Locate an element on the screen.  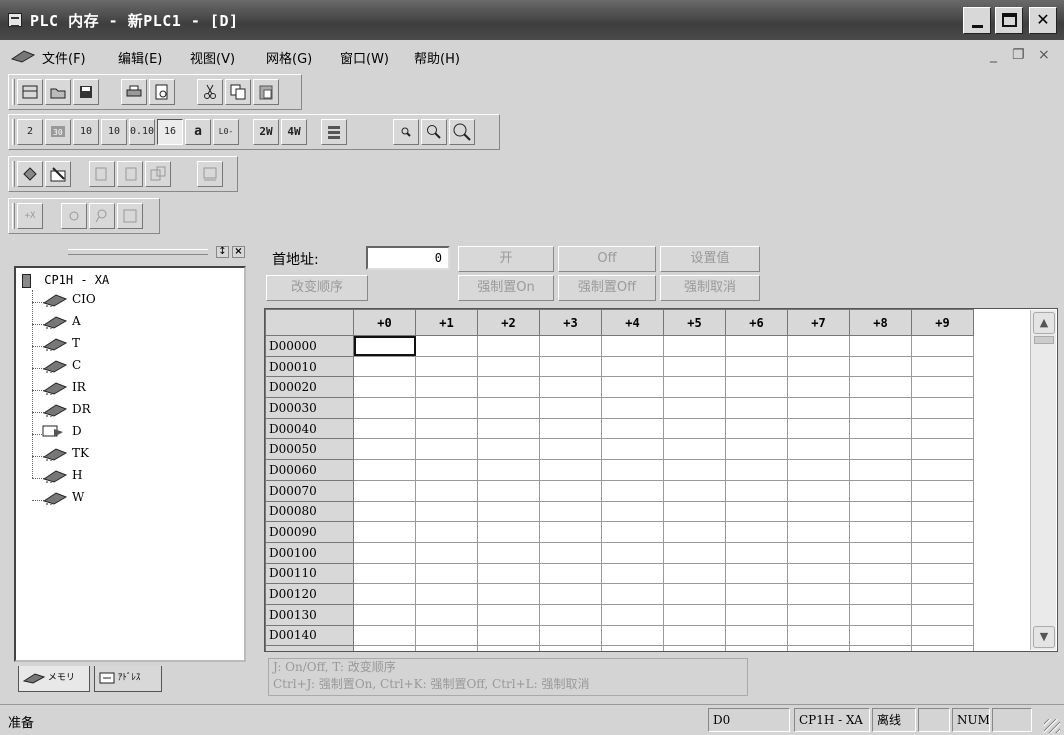
decimal-format-button: 10 is located at coordinates (86, 132).